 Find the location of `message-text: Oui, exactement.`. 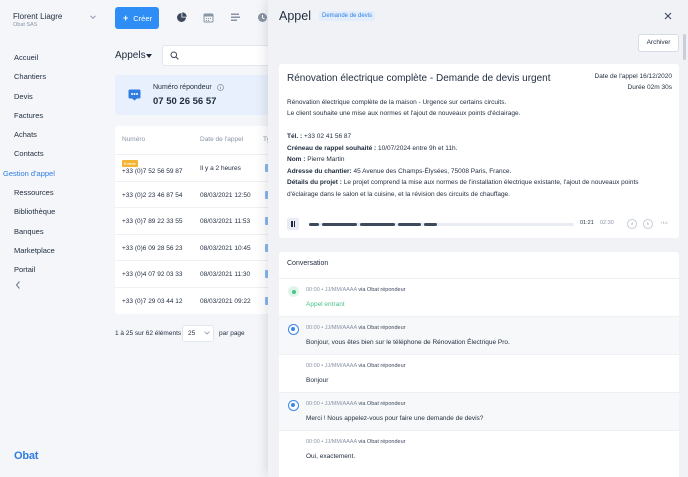

message-text: Oui, exactement. is located at coordinates (331, 456).